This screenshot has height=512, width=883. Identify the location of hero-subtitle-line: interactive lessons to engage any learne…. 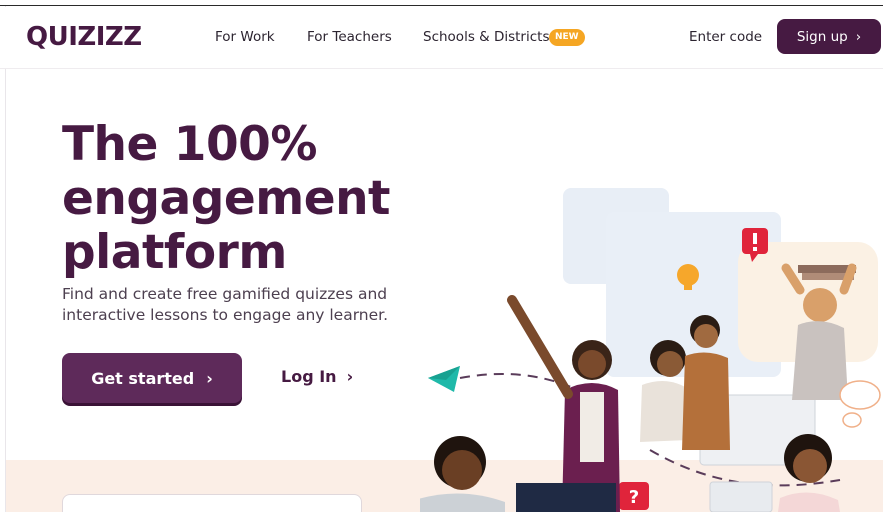
(225, 315).